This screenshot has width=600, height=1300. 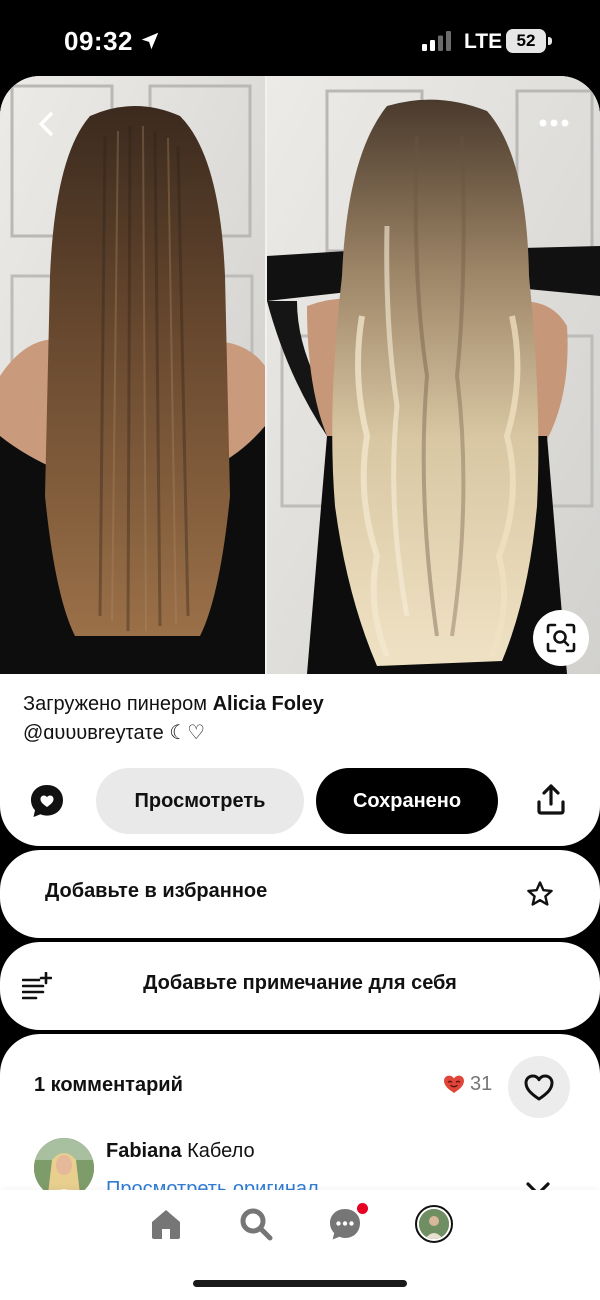 I want to click on back-button, so click(x=46, y=124).